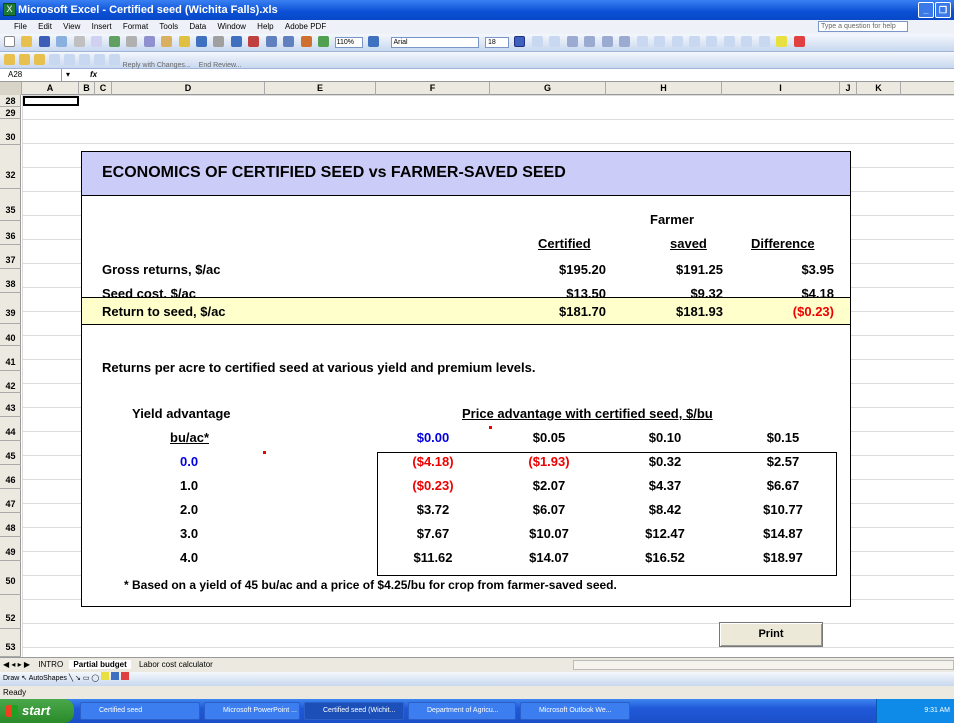 The image size is (954, 723). Describe the element at coordinates (926, 10) in the screenshot. I see `minimize-button: _` at that location.